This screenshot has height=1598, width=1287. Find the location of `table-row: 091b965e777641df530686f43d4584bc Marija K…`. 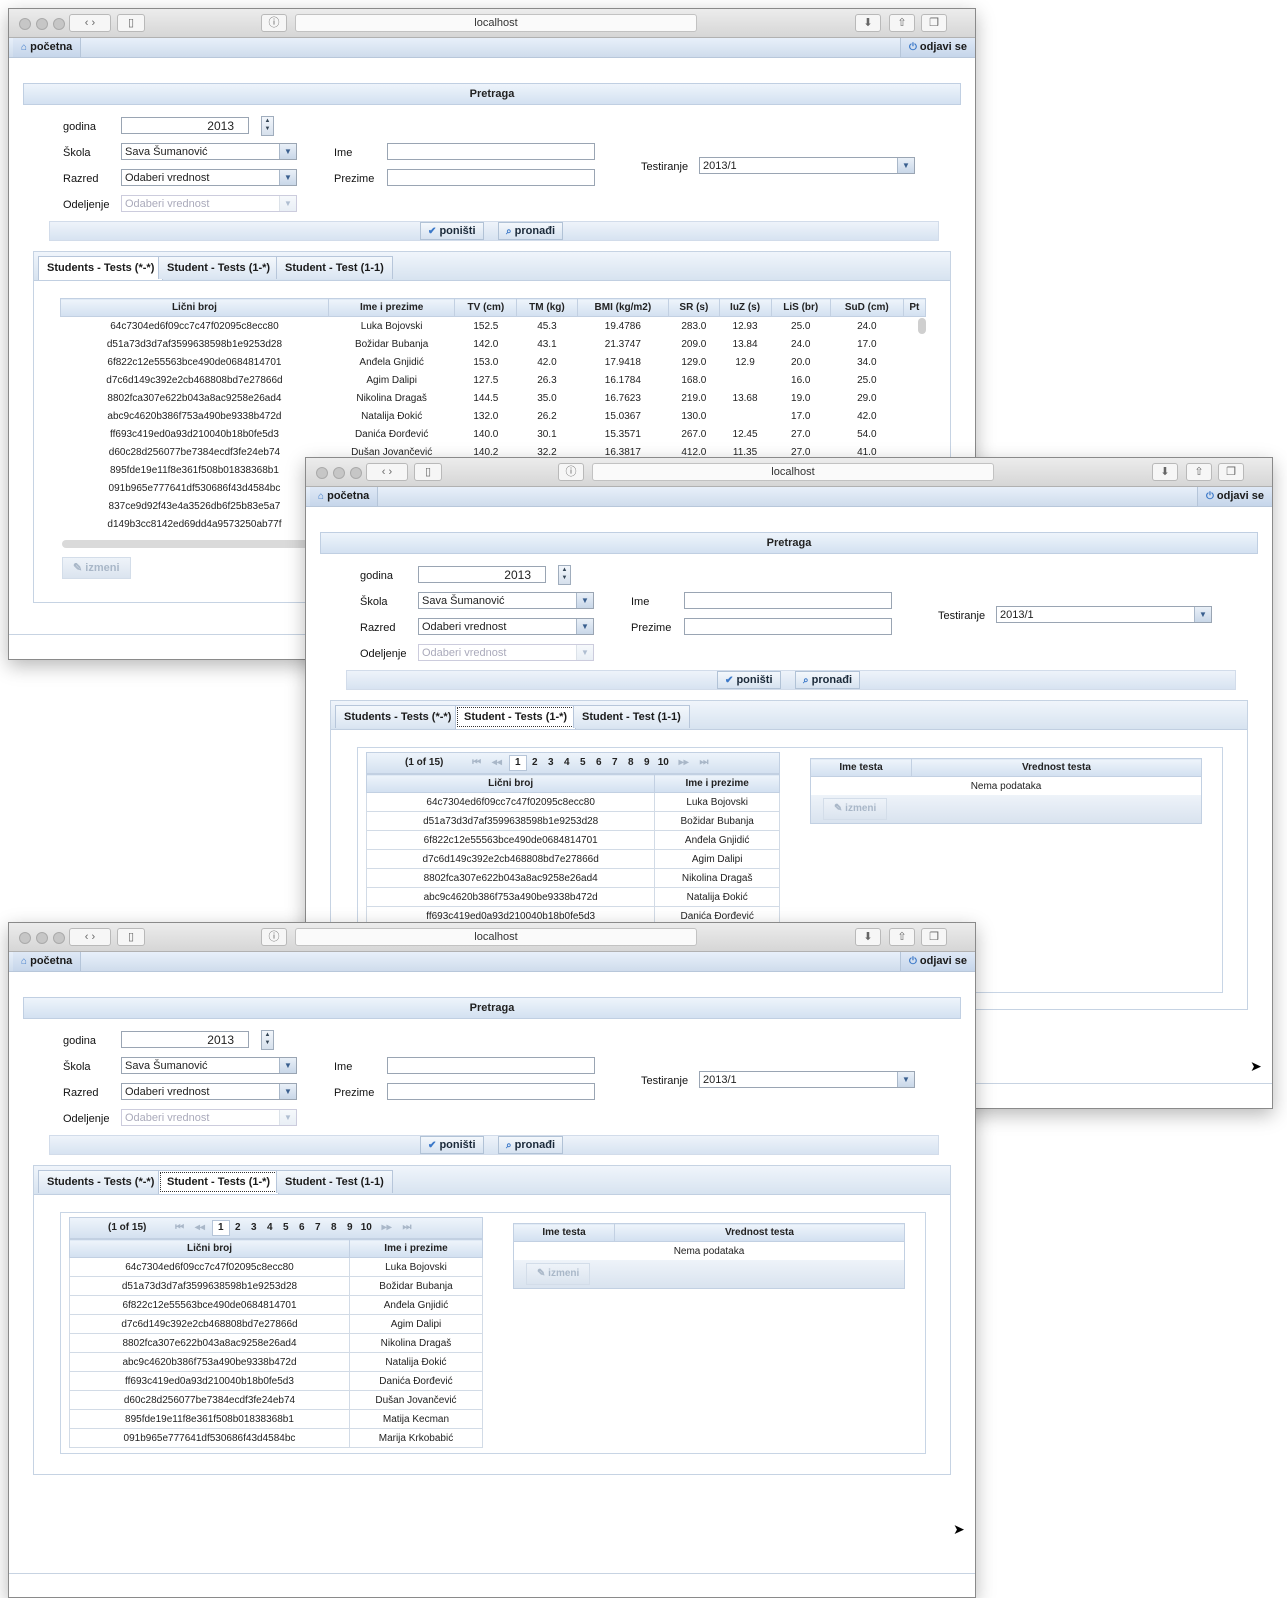

table-row: 091b965e777641df530686f43d4584bc Marija K… is located at coordinates (276, 1438).